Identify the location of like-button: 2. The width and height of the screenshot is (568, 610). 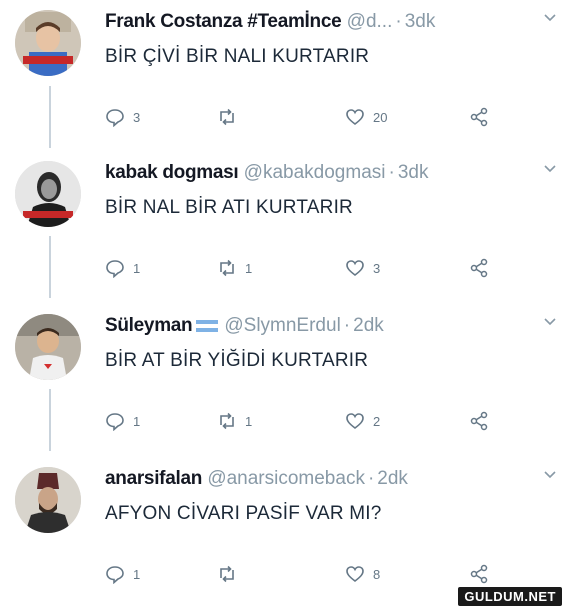
(362, 421).